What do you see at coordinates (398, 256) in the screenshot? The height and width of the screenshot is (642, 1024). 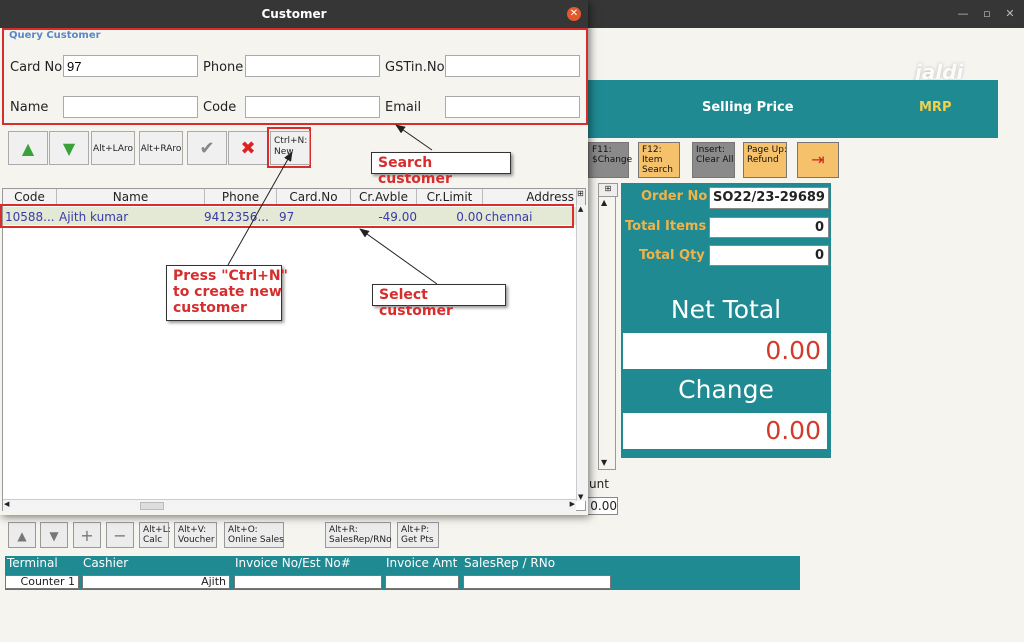 I see `select-arrow` at bounding box center [398, 256].